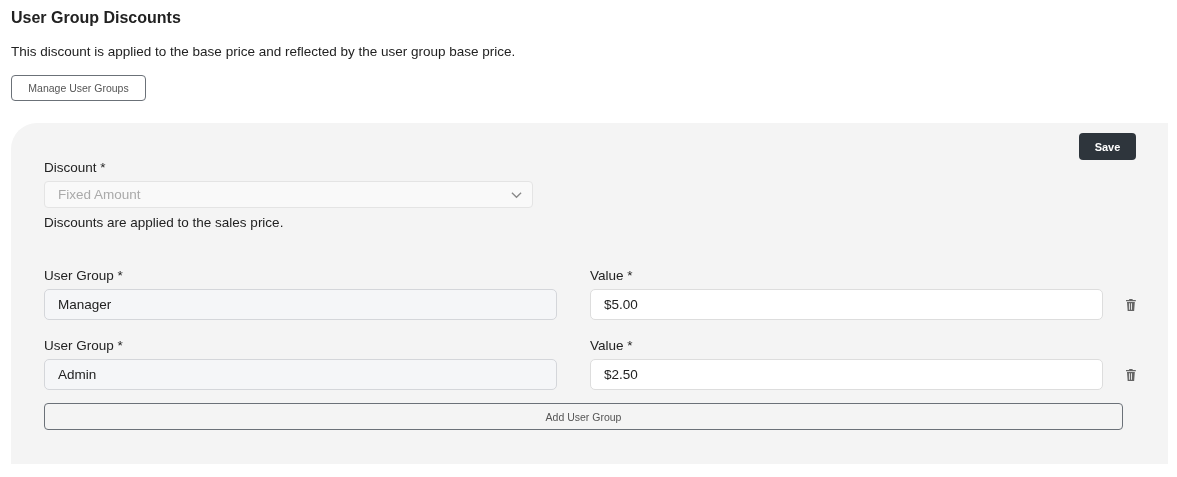 Image resolution: width=1177 pixels, height=477 pixels. What do you see at coordinates (264, 52) in the screenshot?
I see `description-text: This discount is applied to the base price and reflected by the user group base price.` at bounding box center [264, 52].